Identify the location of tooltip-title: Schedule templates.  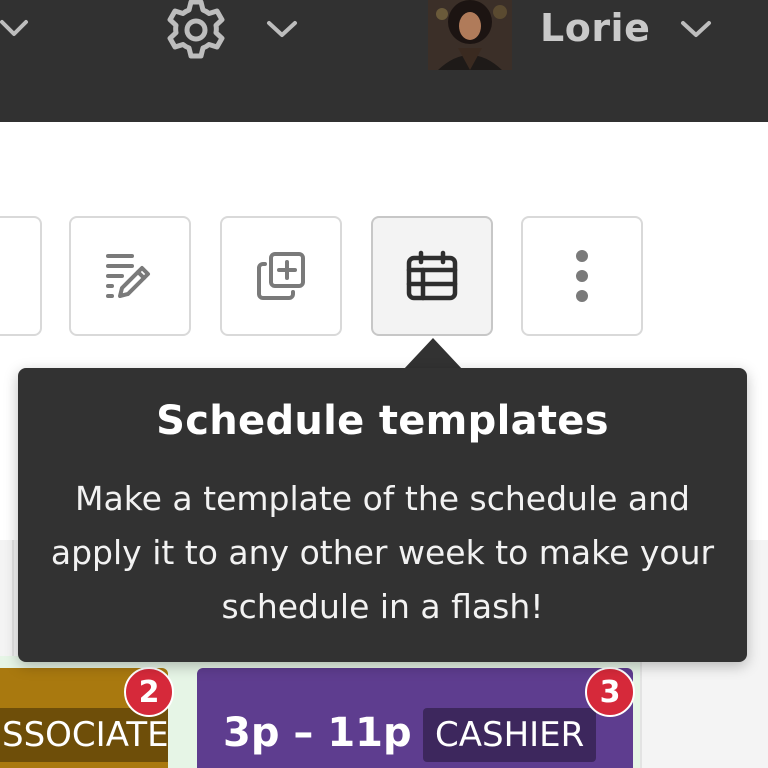
(382, 421).